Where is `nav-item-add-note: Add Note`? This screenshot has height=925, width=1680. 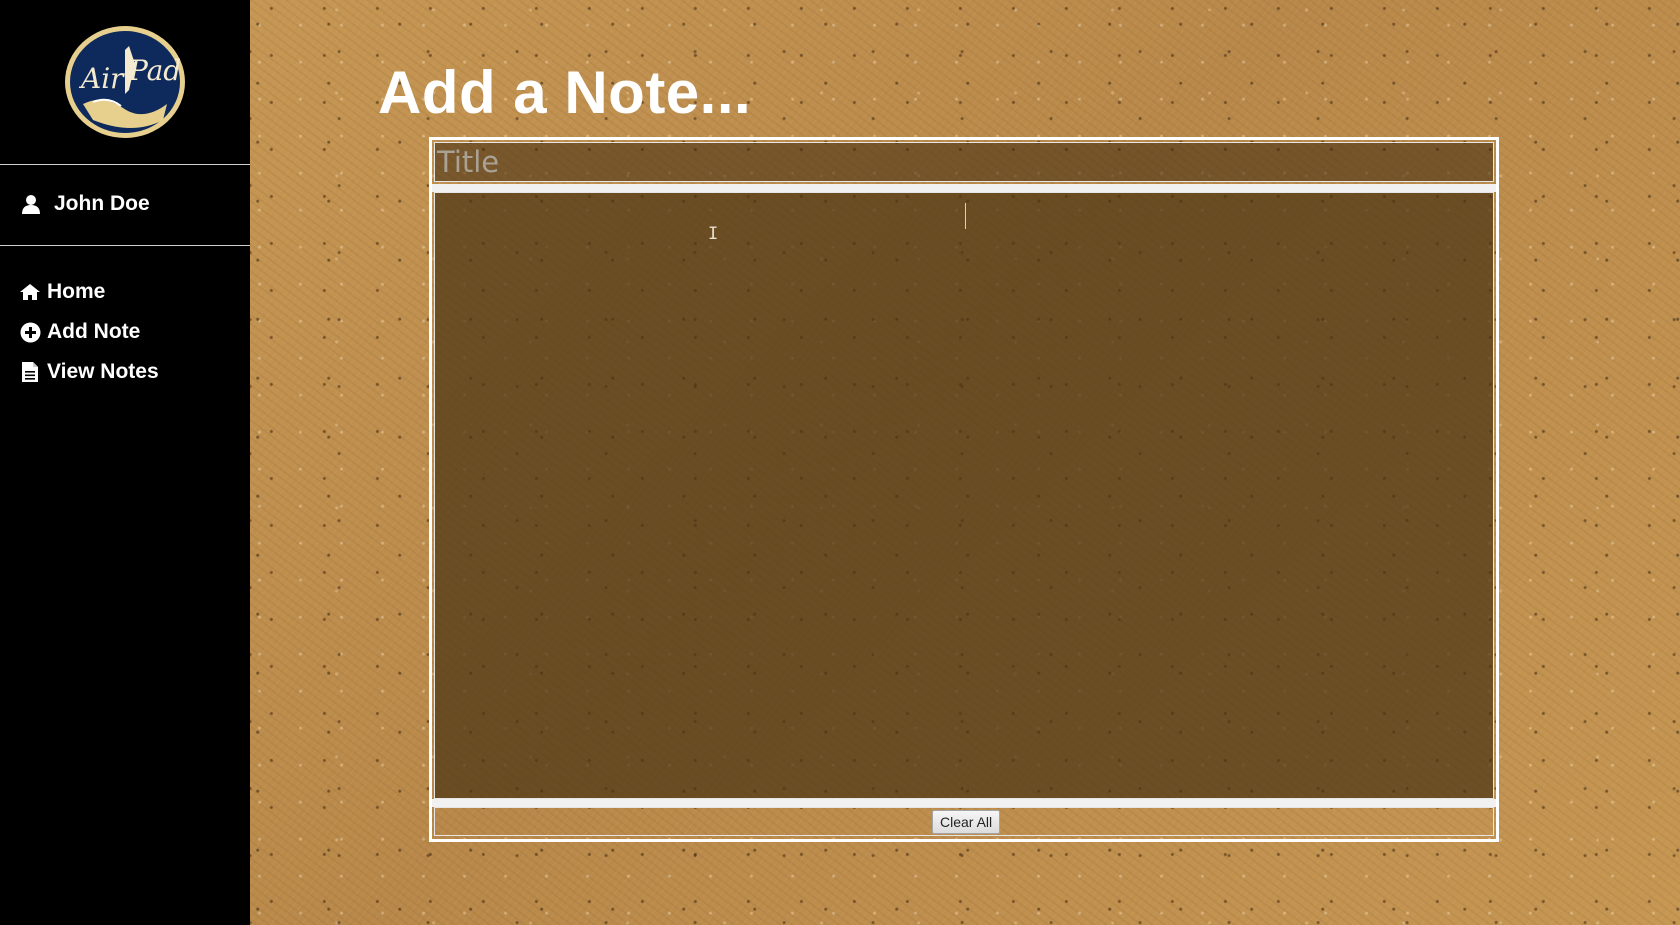 nav-item-add-note: Add Note is located at coordinates (89, 332).